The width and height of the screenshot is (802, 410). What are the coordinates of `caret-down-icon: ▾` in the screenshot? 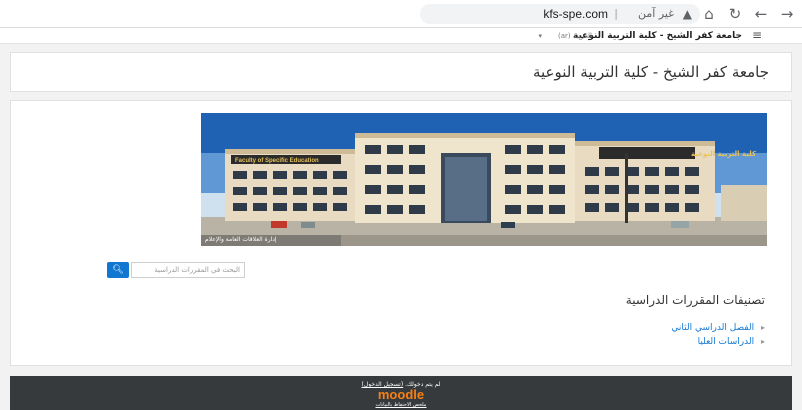 It's located at (540, 36).